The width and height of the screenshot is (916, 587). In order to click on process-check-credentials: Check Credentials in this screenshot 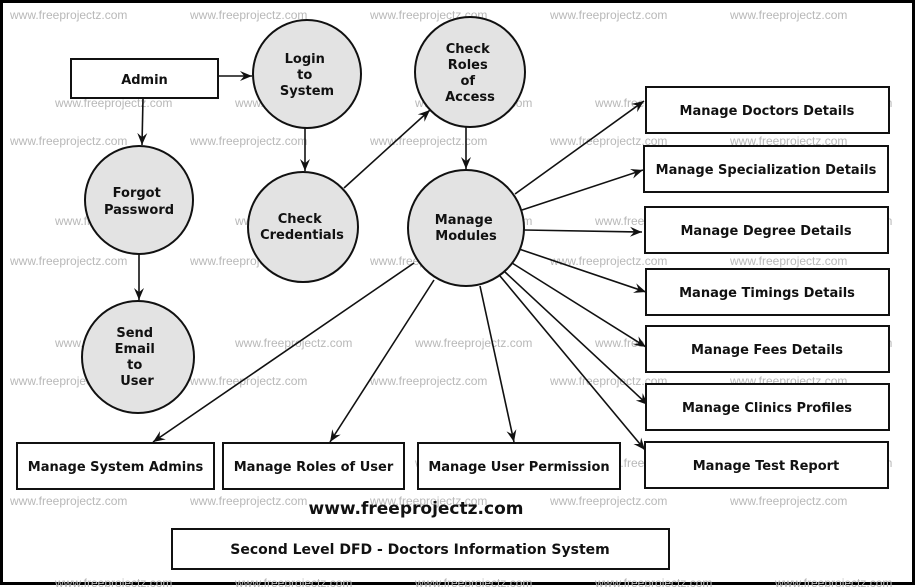, I will do `click(303, 227)`.